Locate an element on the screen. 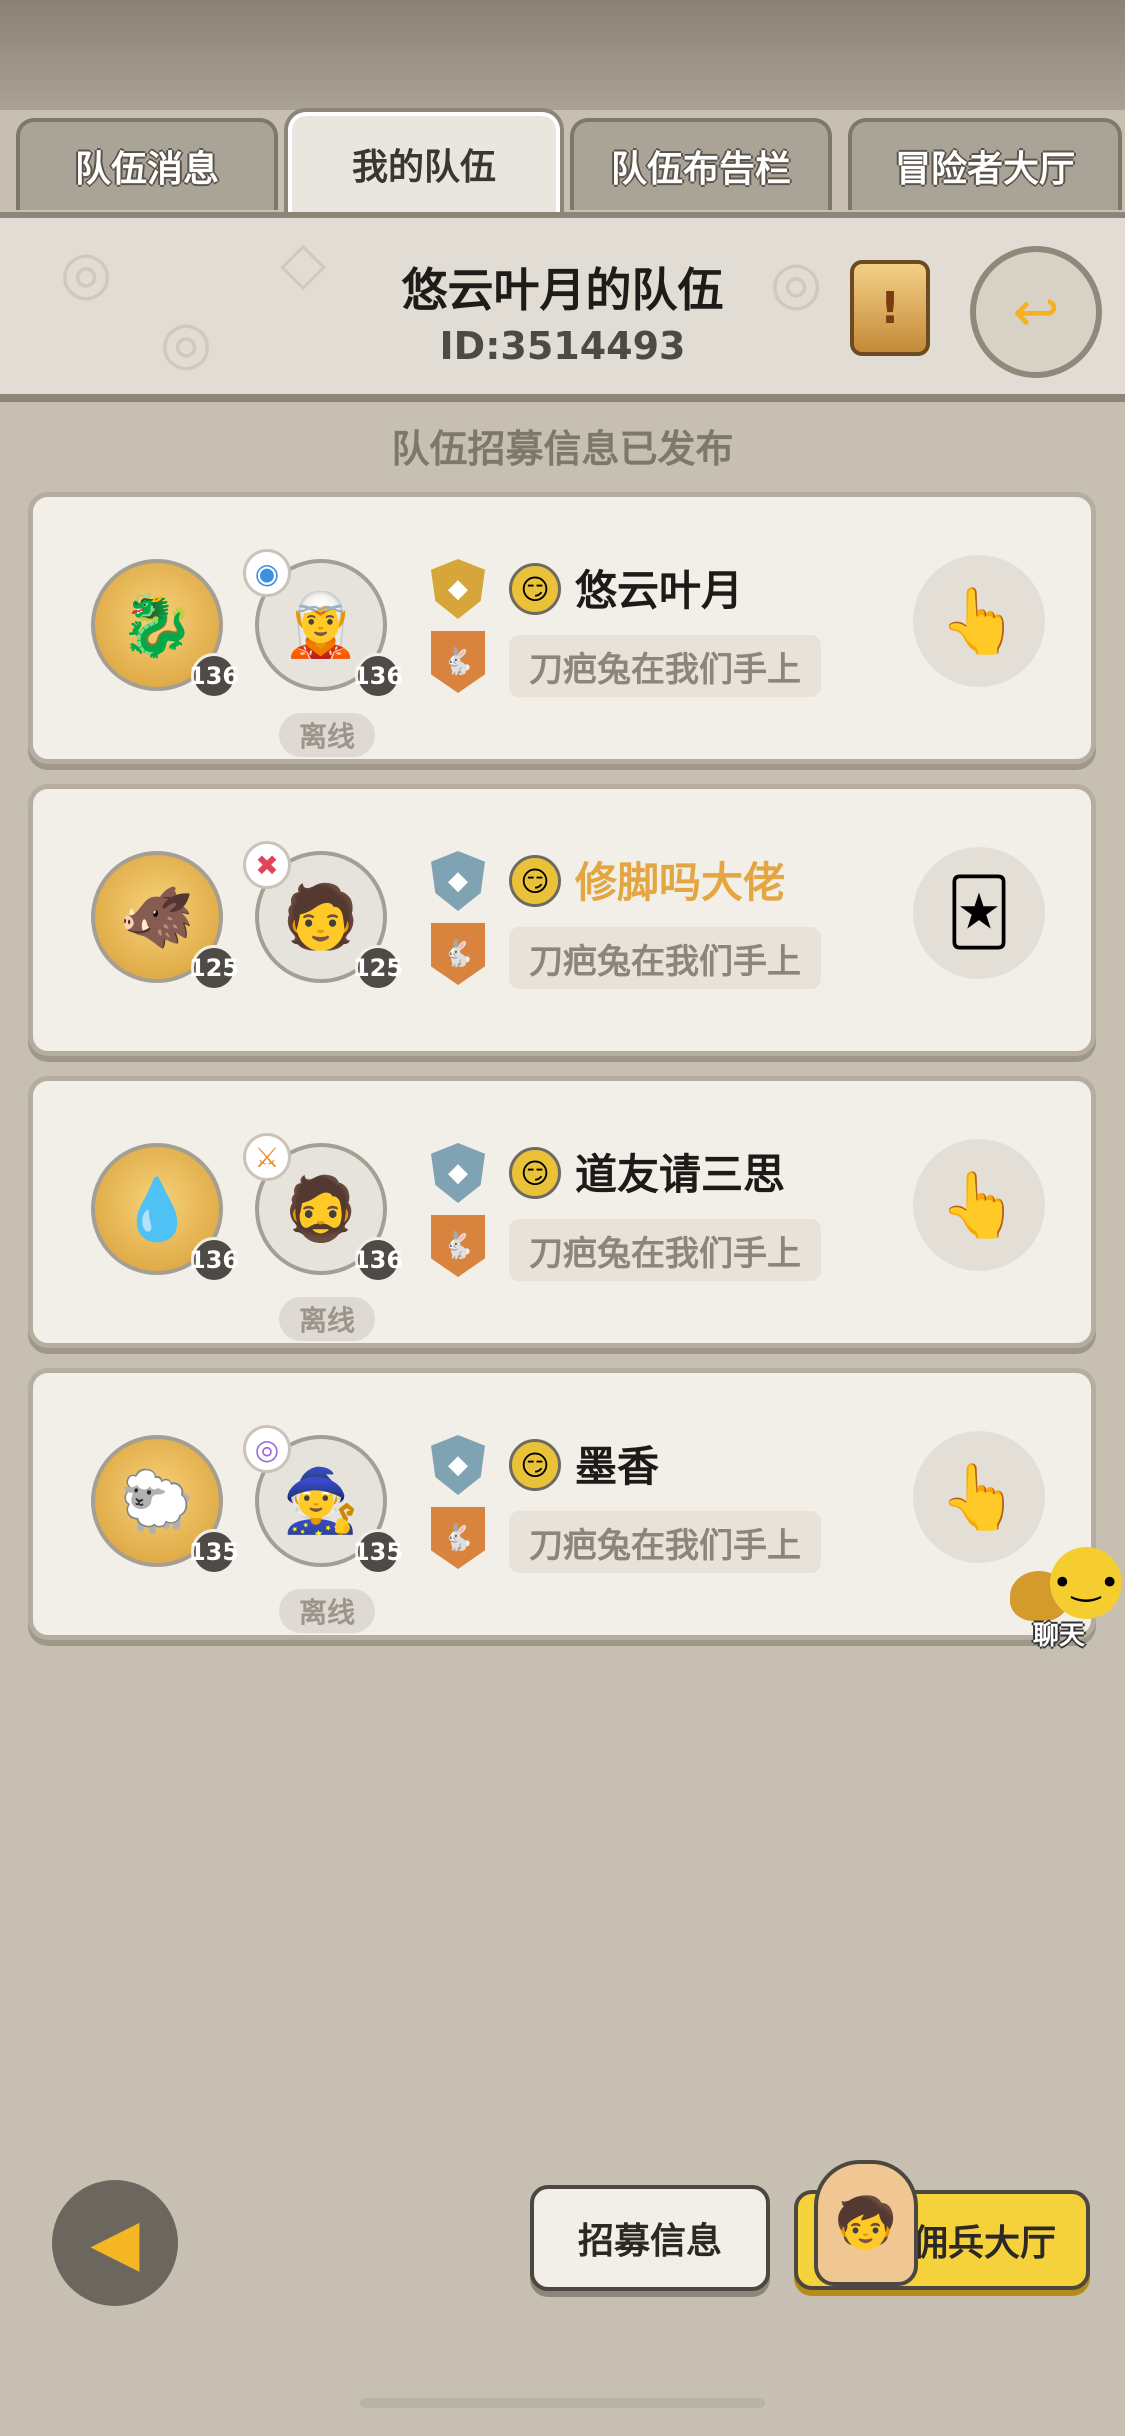 This screenshot has height=2436, width=1125. white-creature-pet-icon: 🐑 is located at coordinates (157, 1501).